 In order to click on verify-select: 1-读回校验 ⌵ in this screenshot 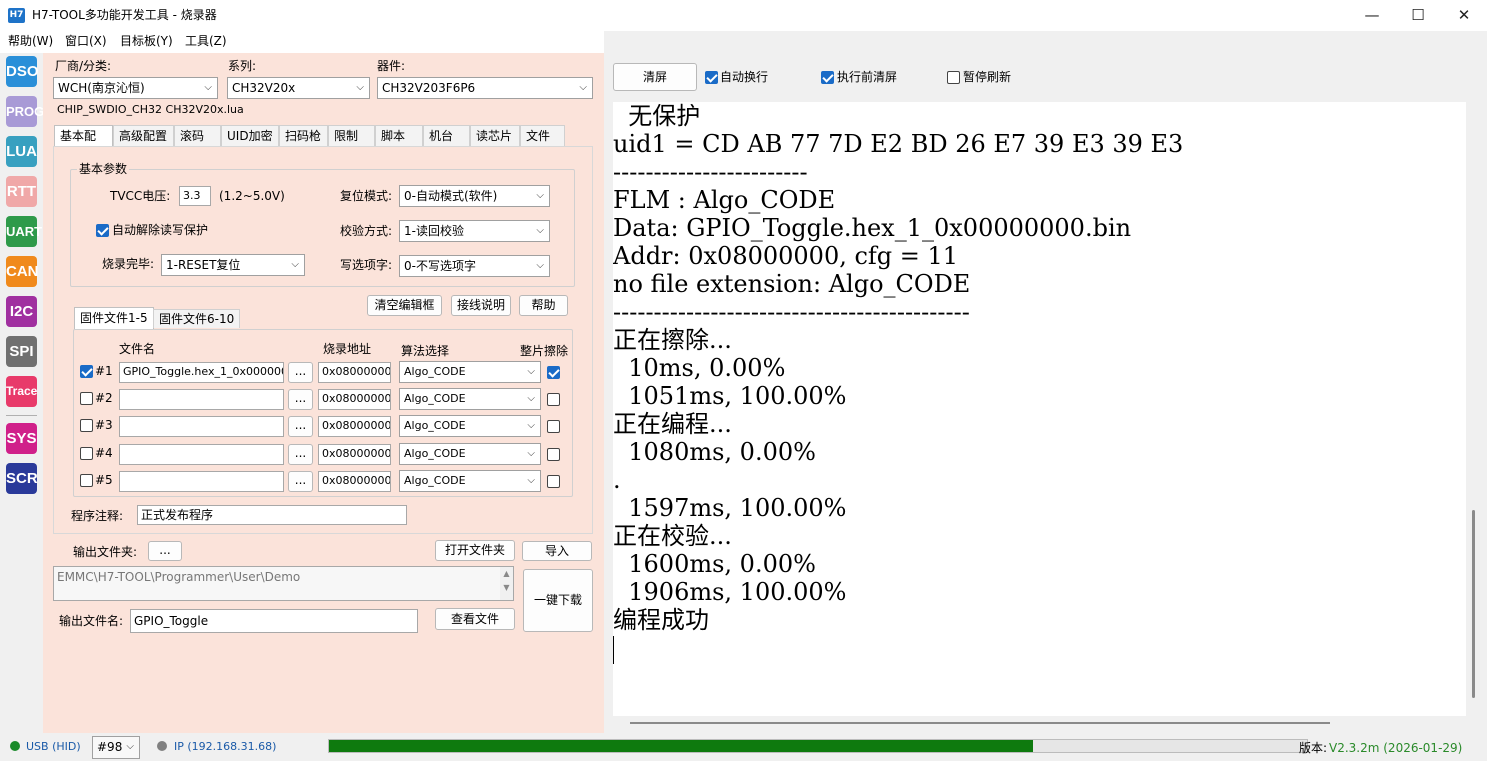, I will do `click(474, 231)`.